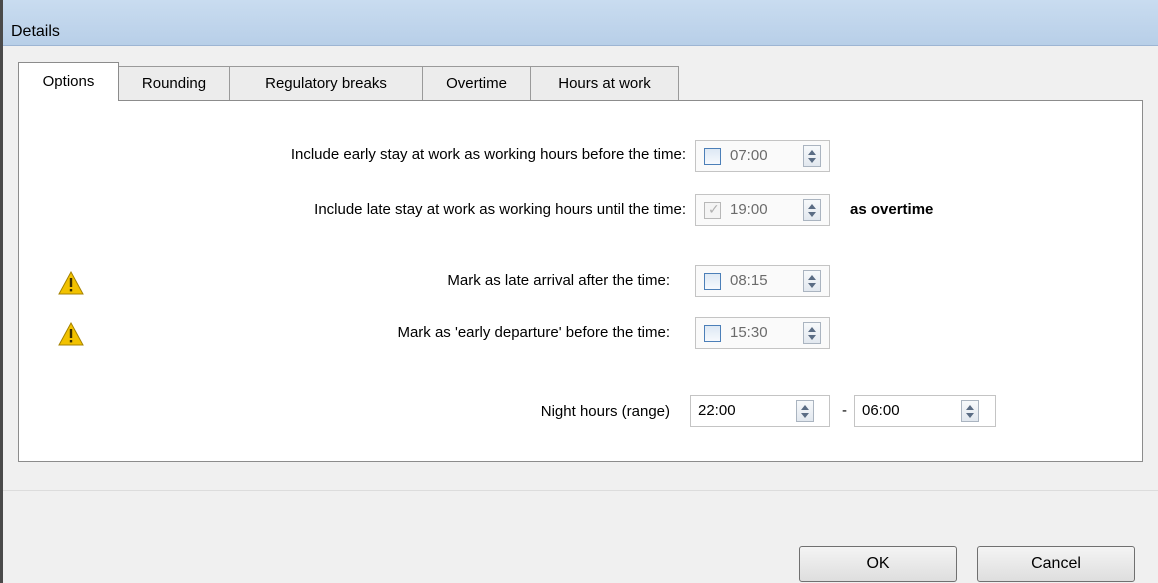 The image size is (1158, 583). I want to click on as-overtime-label: as overtime, so click(892, 209).